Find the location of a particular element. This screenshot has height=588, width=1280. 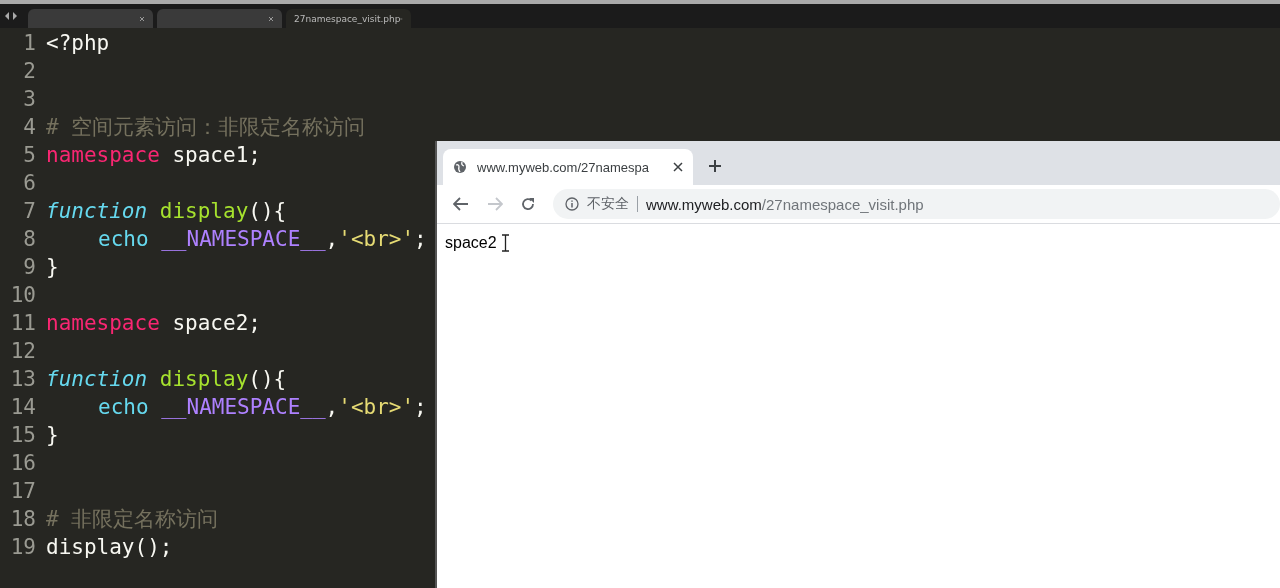

line-number: 3 is located at coordinates (29, 99).